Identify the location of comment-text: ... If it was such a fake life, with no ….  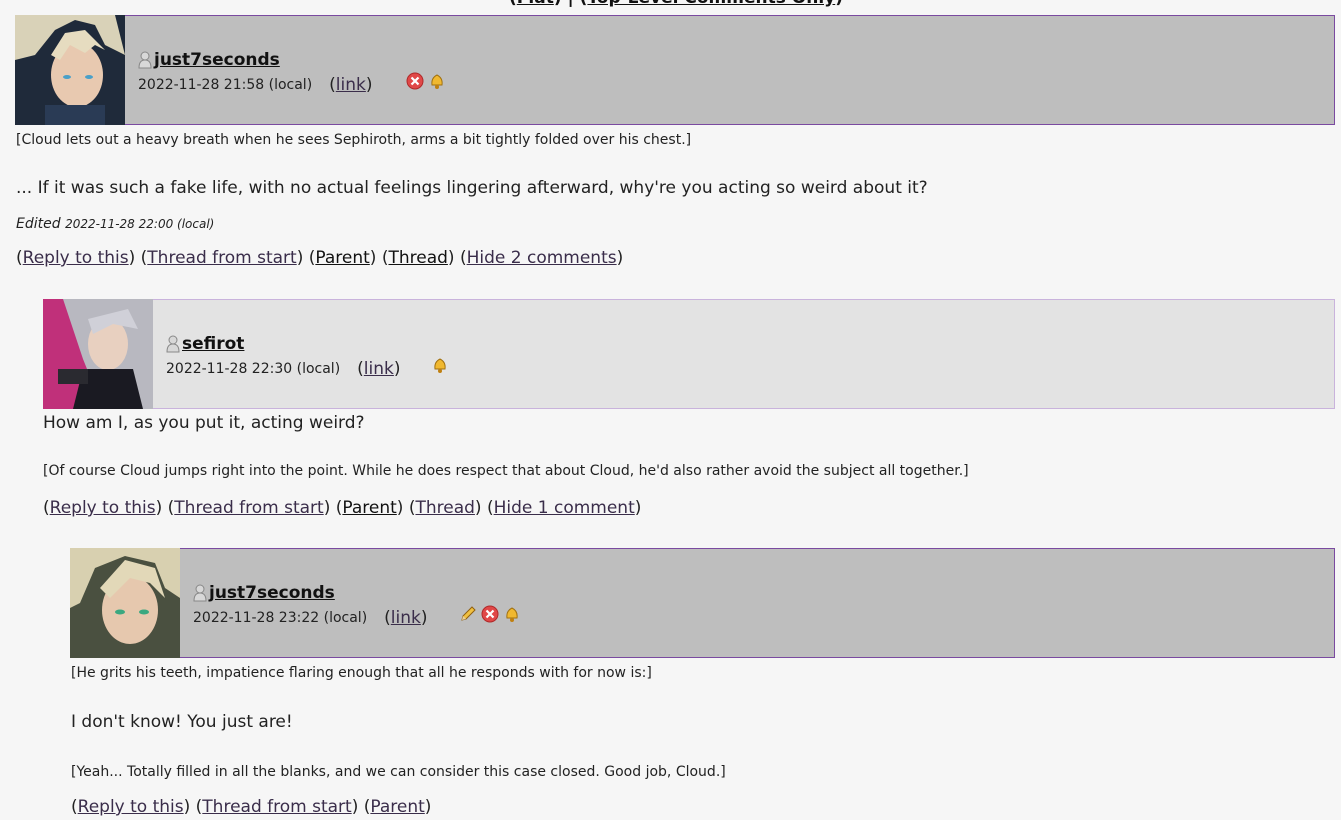
(472, 188).